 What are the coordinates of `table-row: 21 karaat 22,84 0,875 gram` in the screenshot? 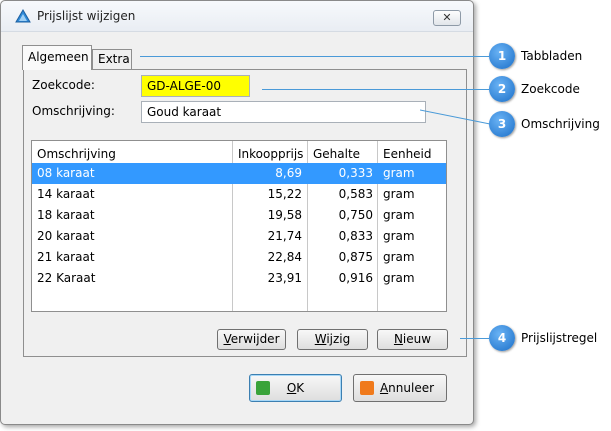 It's located at (239, 257).